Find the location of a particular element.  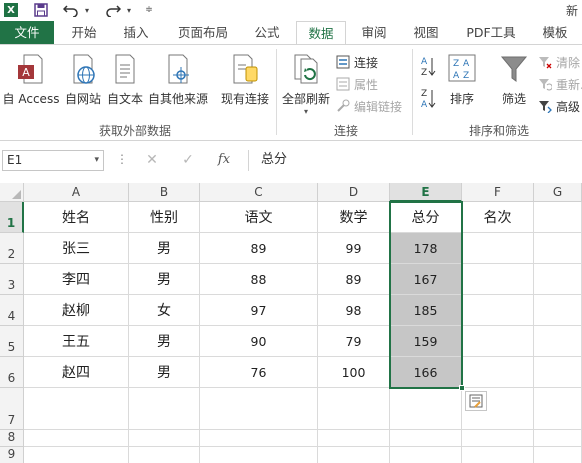

column-header-g: G is located at coordinates (558, 192).